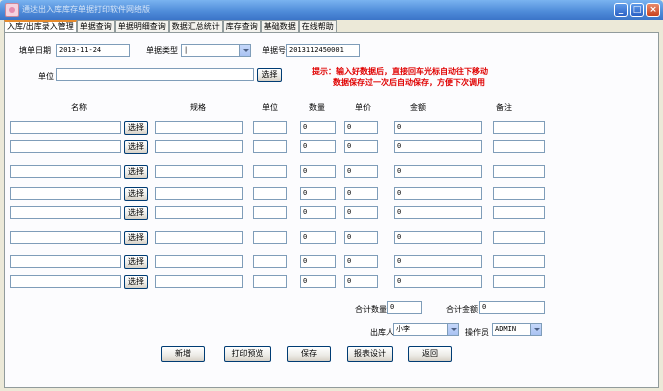 The image size is (663, 391). What do you see at coordinates (323, 50) in the screenshot?
I see `number-field: 2013112450001` at bounding box center [323, 50].